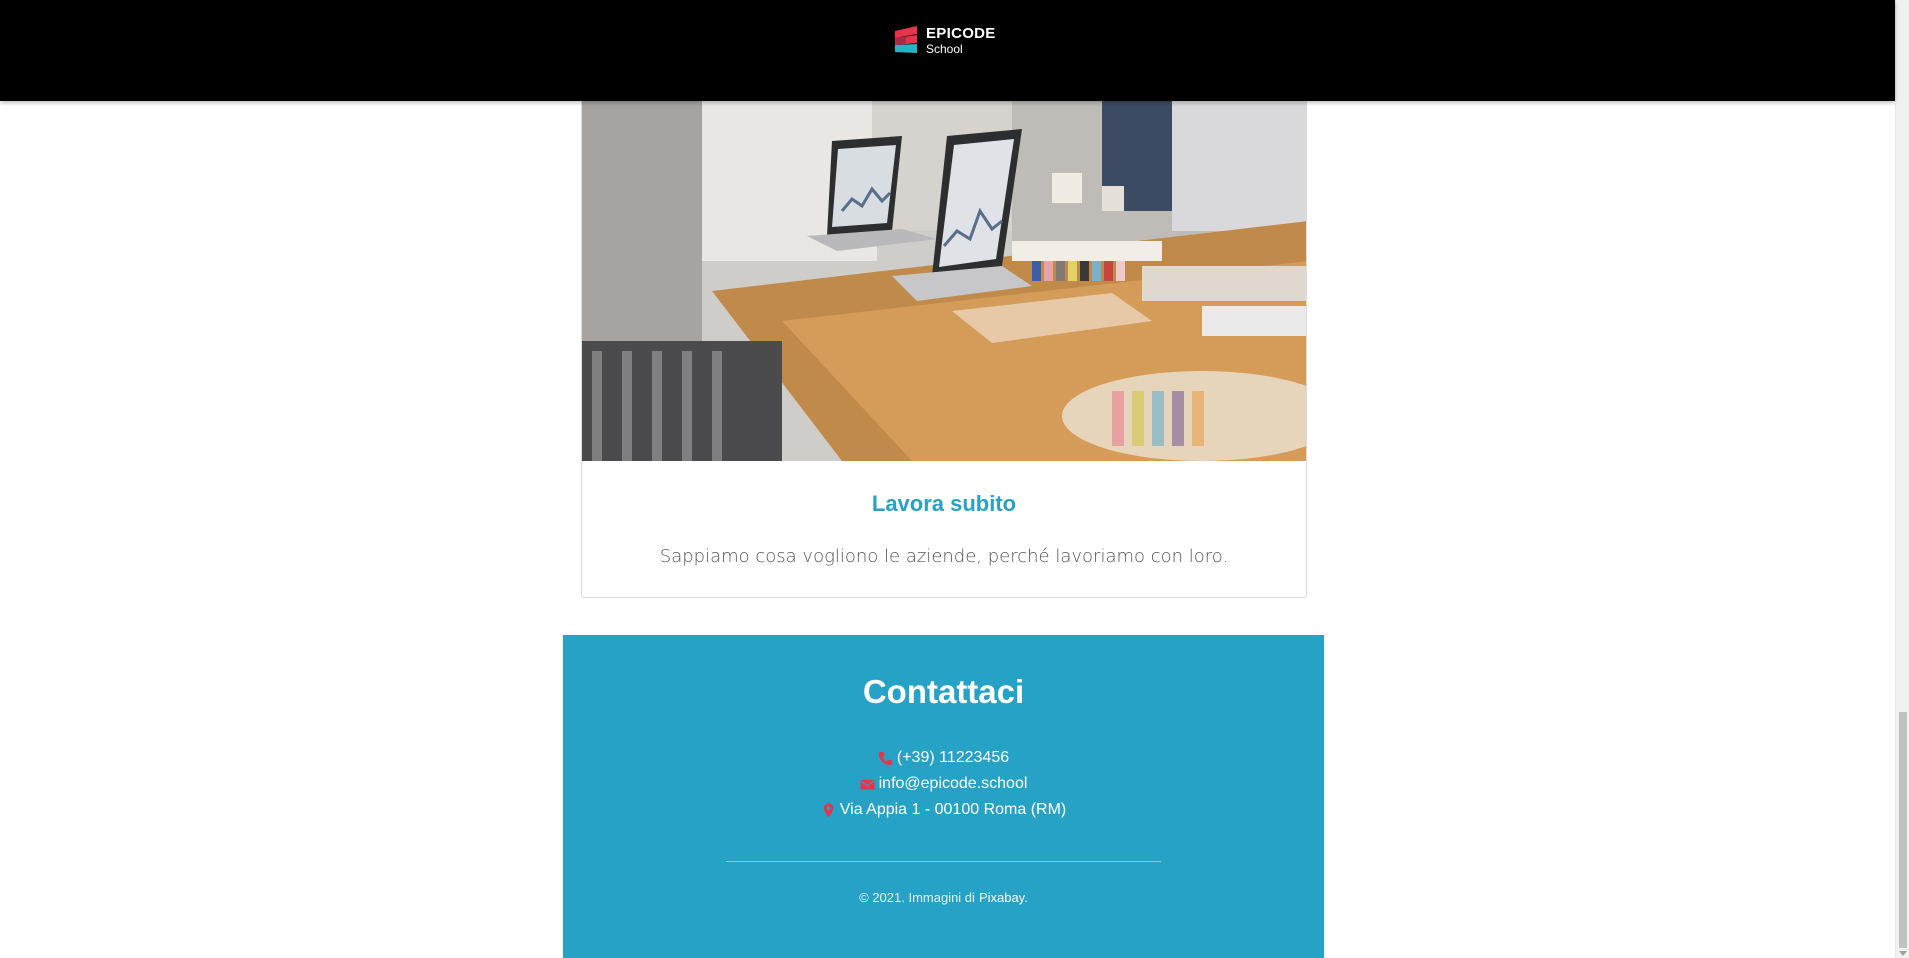 Image resolution: width=1909 pixels, height=958 pixels. Describe the element at coordinates (944, 48) in the screenshot. I see `logo-sub: School` at that location.